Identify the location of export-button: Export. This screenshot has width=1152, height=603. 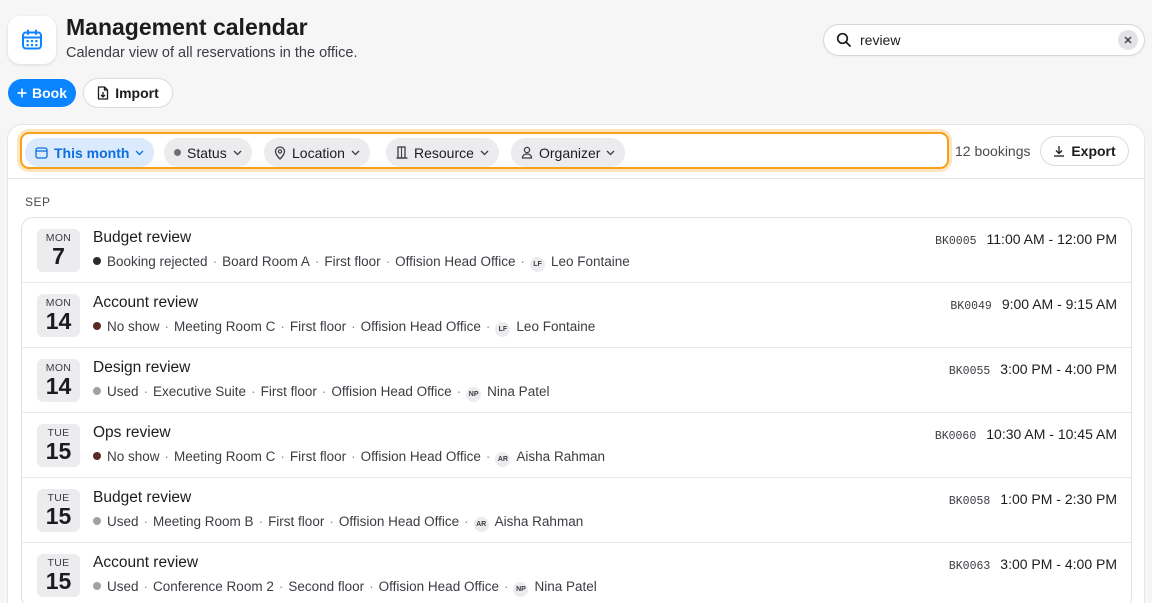
(1084, 151).